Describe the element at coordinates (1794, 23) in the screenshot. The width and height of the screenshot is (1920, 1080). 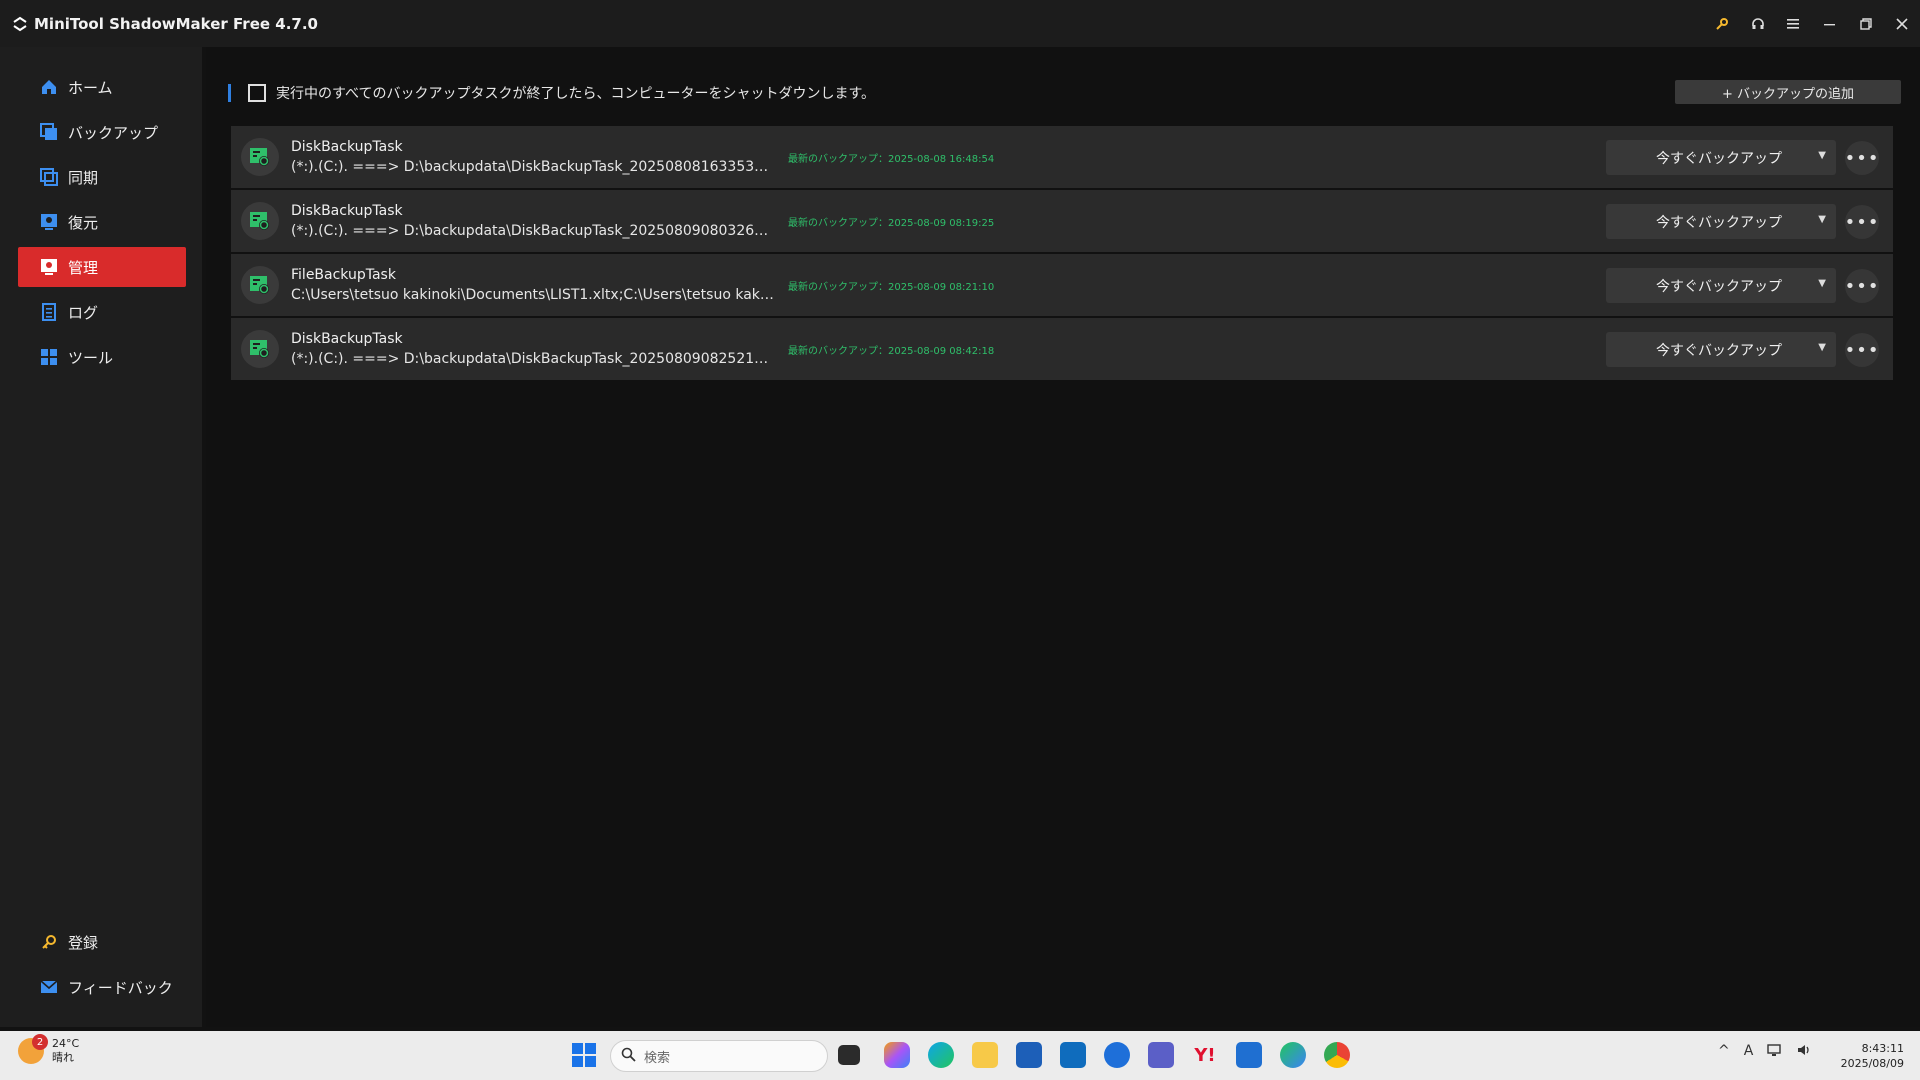
I see `menu-icon` at that location.